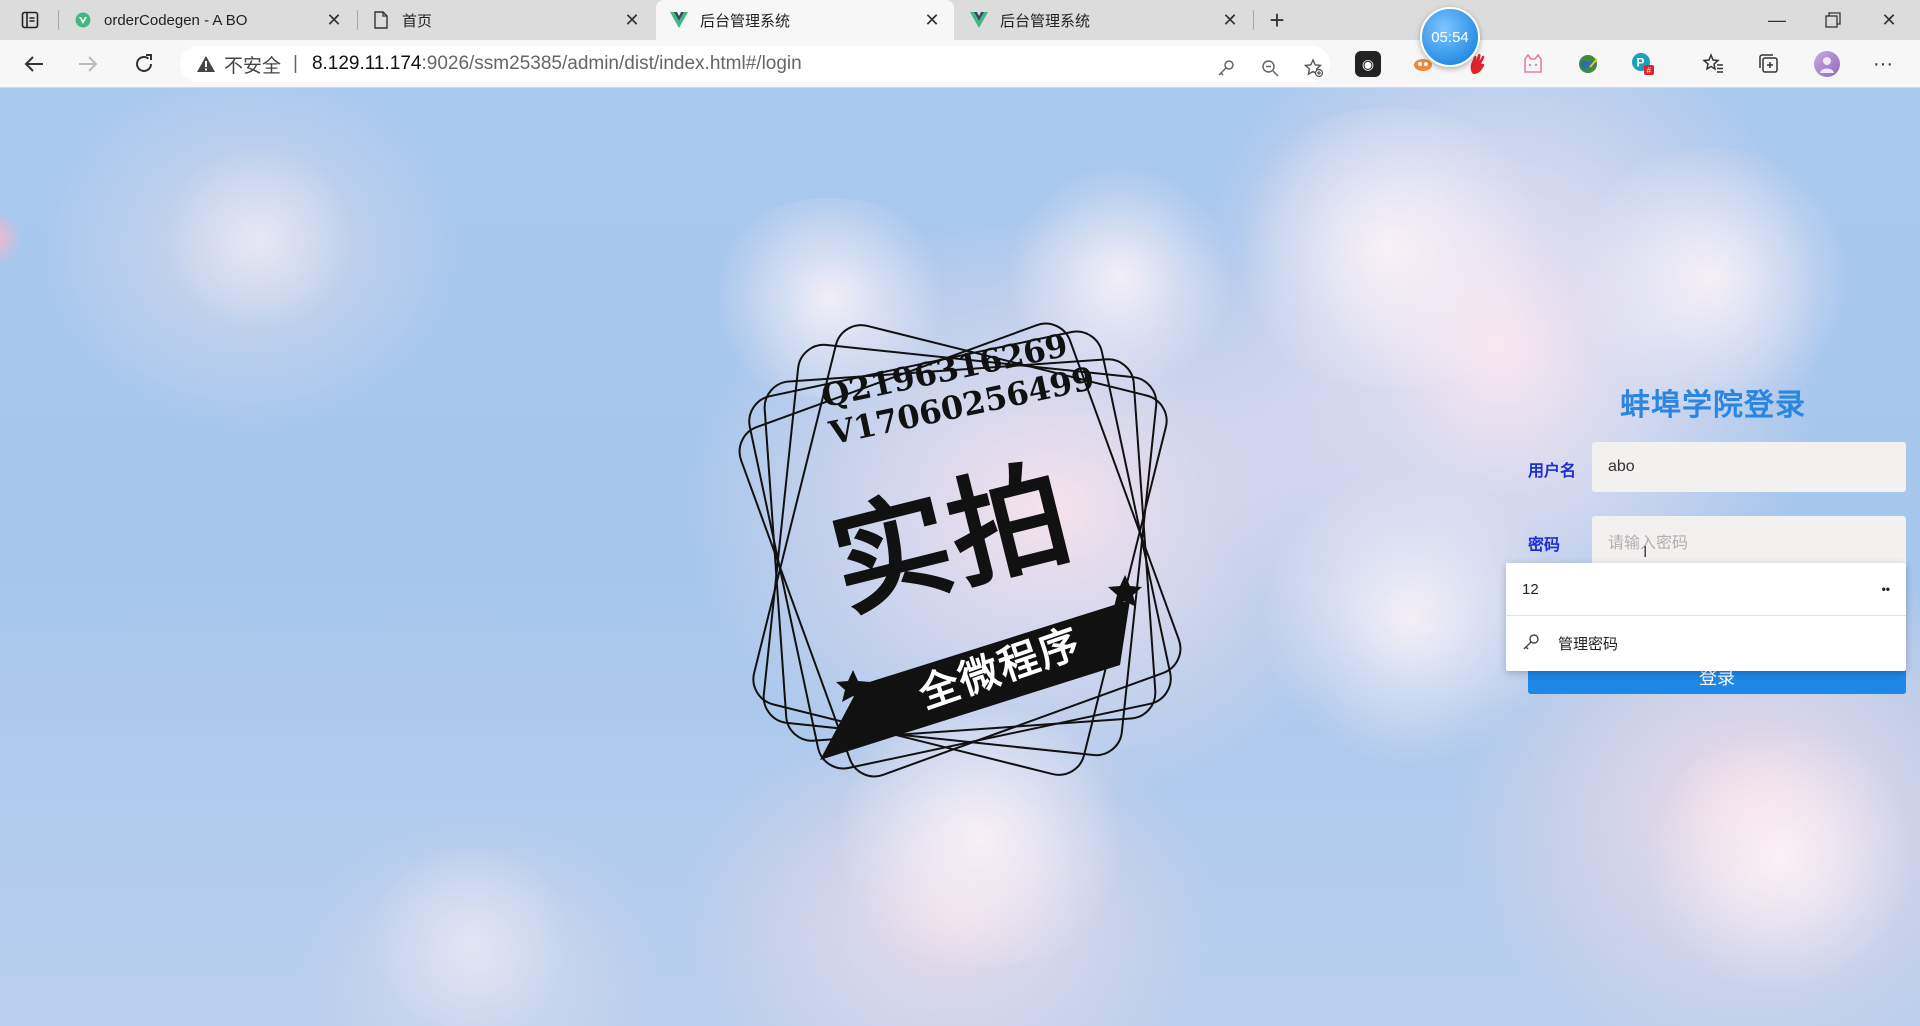  Describe the element at coordinates (176, 20) in the screenshot. I see `tab-title: orderCodegen - A BO` at that location.